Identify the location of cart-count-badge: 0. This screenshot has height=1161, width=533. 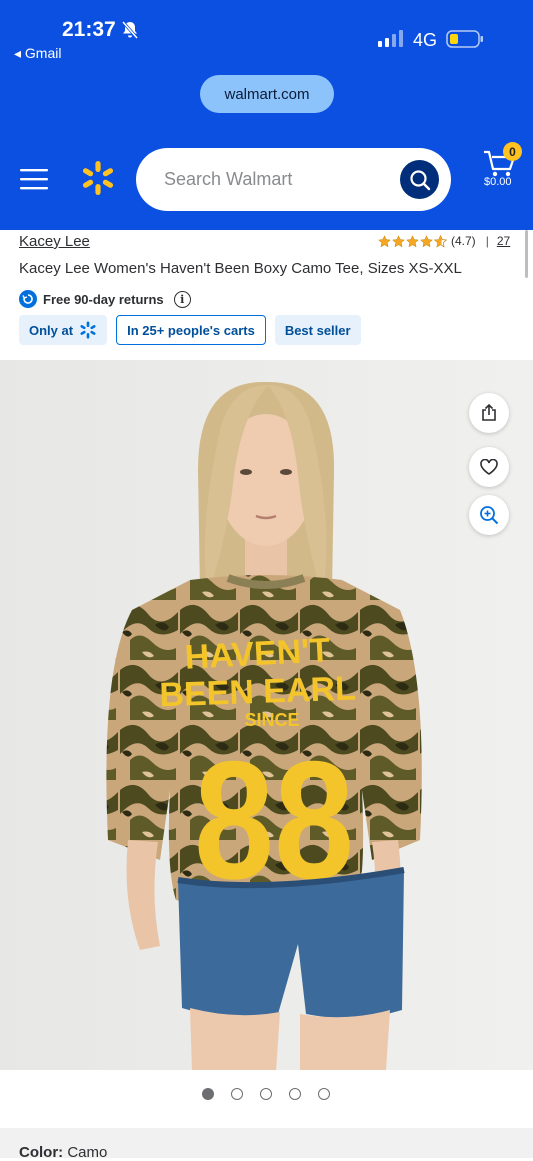
(512, 151).